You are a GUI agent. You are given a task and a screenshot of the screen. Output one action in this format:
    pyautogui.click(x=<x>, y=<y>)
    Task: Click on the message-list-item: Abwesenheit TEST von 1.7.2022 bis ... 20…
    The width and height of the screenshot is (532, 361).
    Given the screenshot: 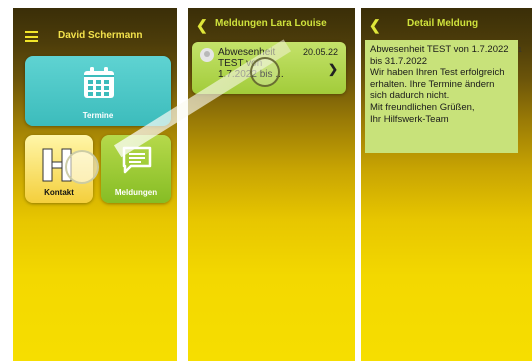 What is the action you would take?
    pyautogui.click(x=269, y=68)
    